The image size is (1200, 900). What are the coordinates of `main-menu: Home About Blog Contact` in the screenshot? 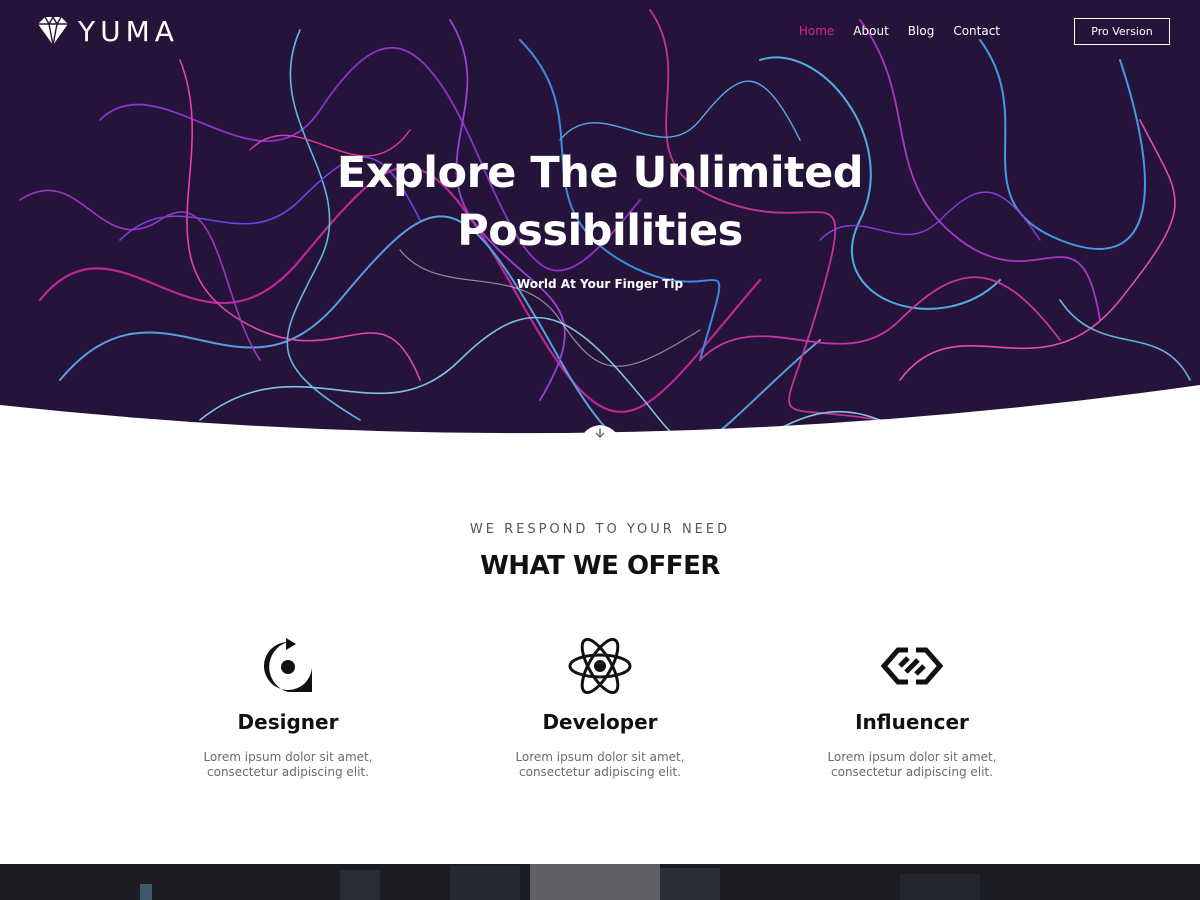 It's located at (890, 31).